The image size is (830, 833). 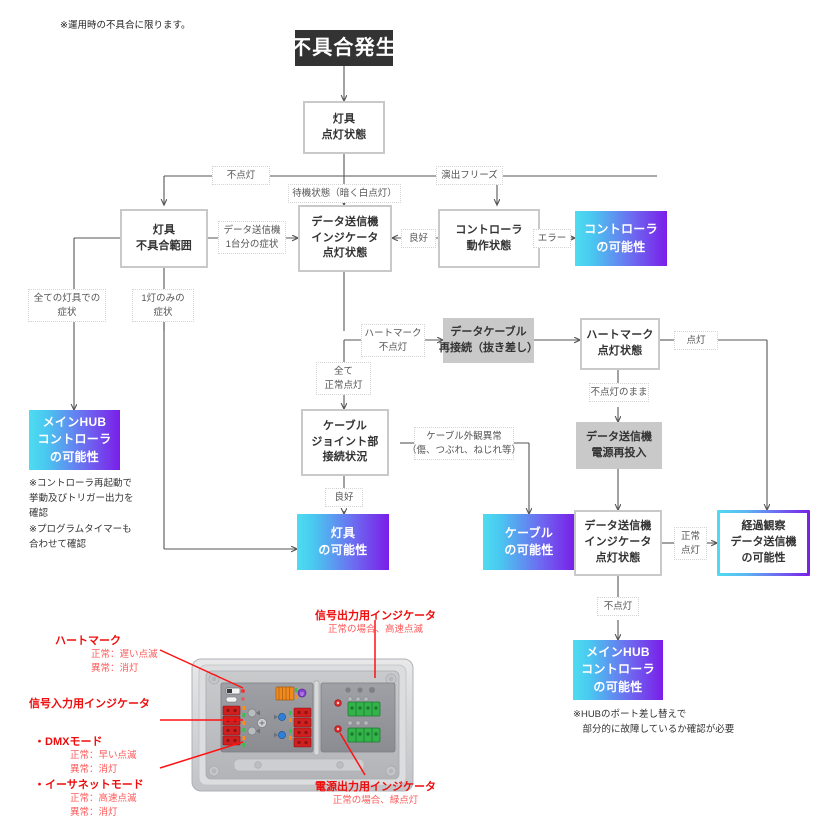 I want to click on edge-label-one-fixture-symptom: 1灯のみの 症状, so click(x=163, y=305).